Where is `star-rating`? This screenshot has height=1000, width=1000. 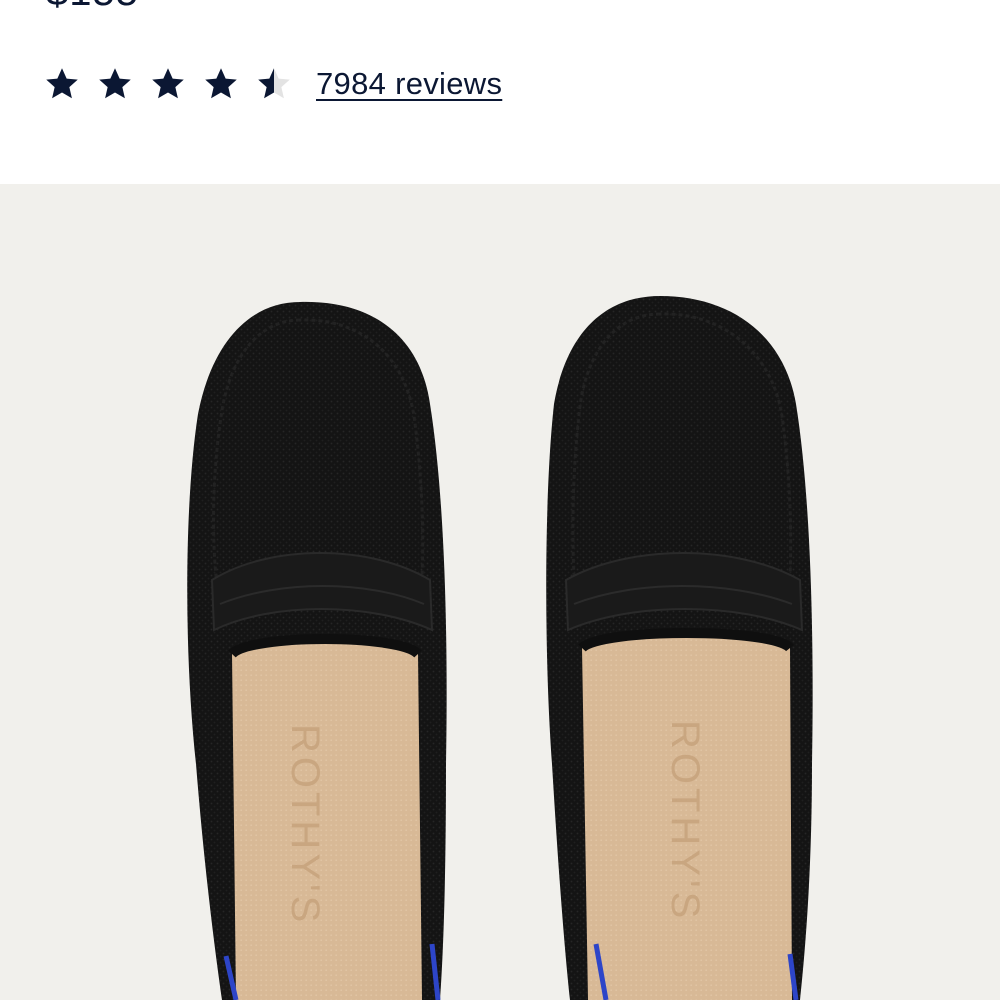
star-rating is located at coordinates (168, 84).